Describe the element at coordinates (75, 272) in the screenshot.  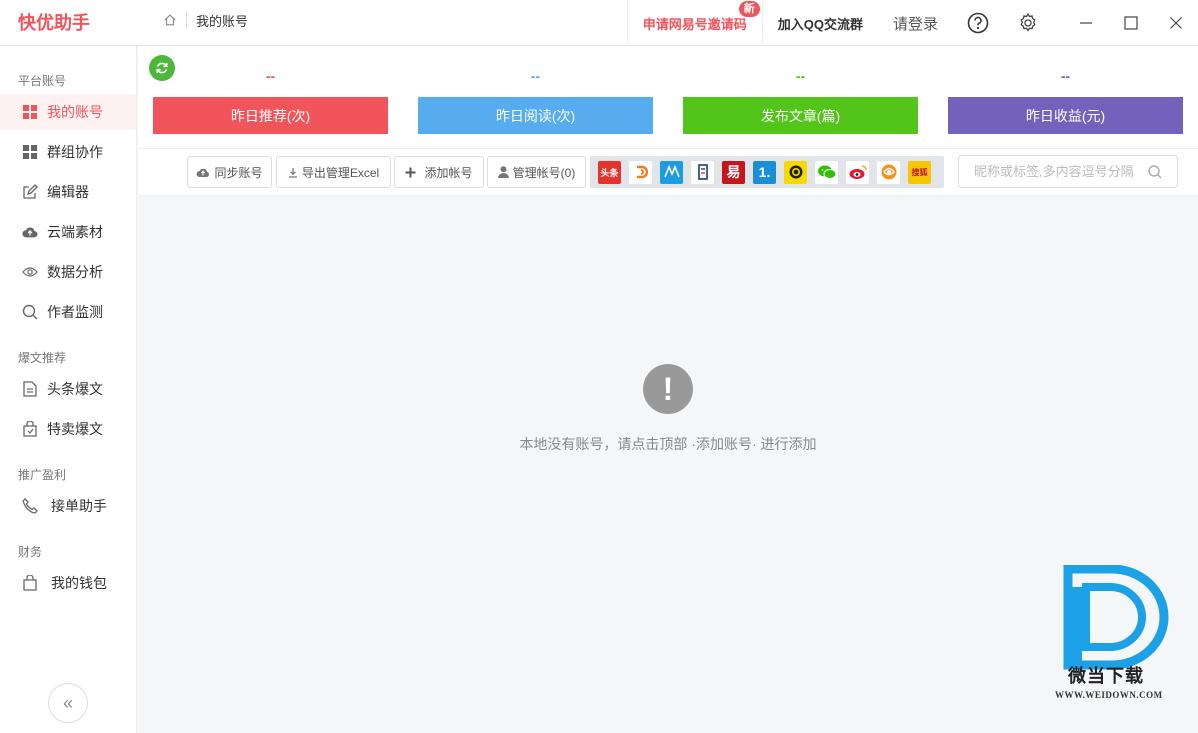
I see `sidebar-item-label: 数据分析` at that location.